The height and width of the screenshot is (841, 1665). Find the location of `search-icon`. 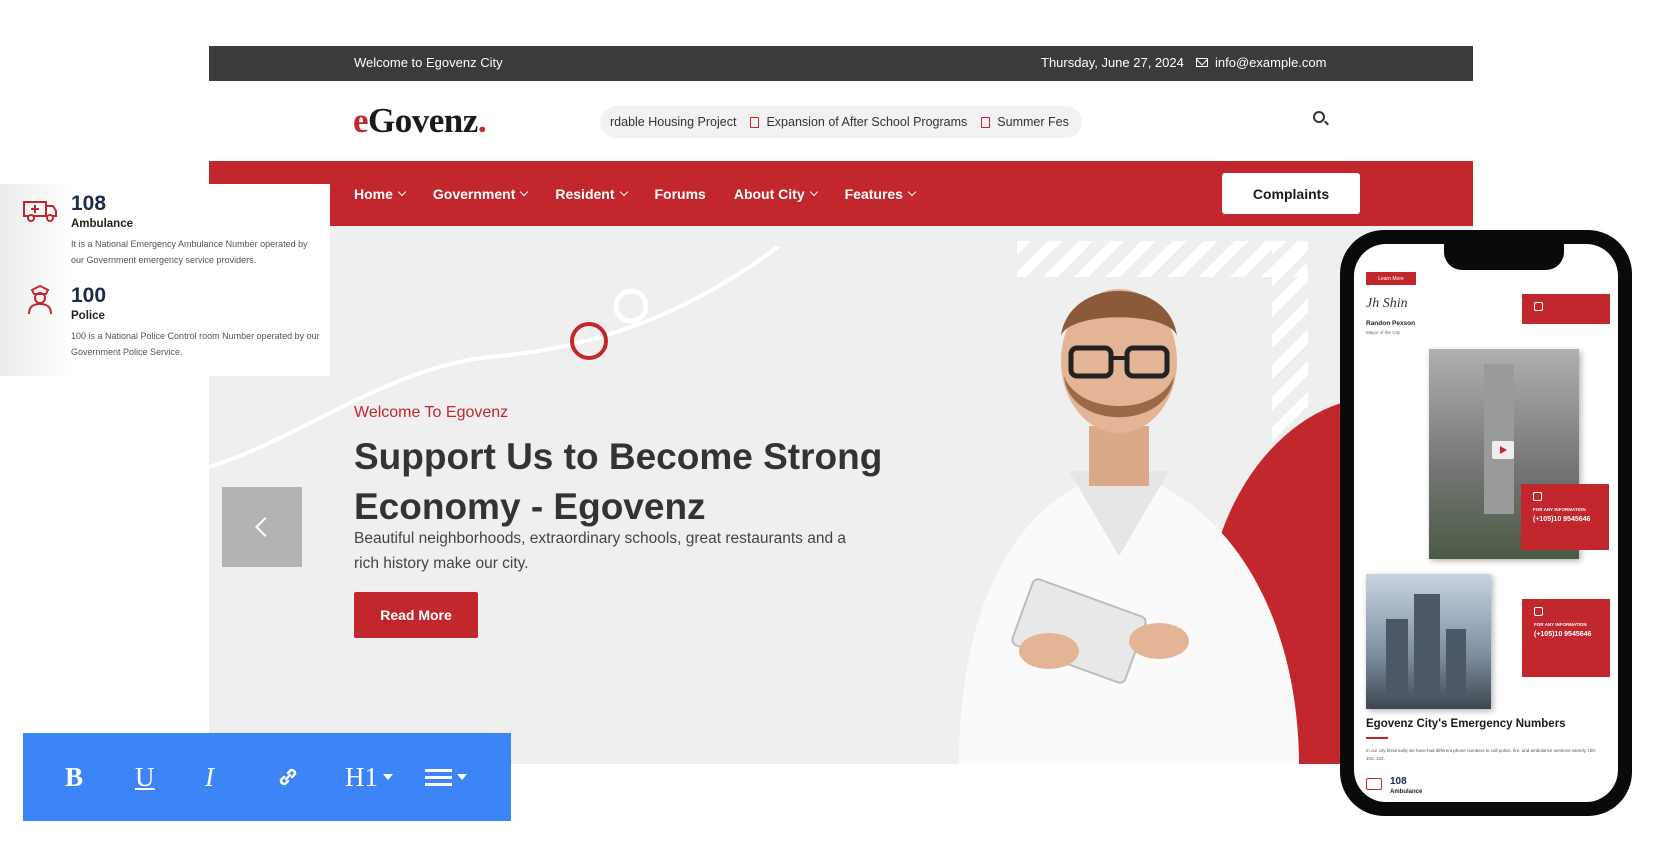

search-icon is located at coordinates (1319, 117).